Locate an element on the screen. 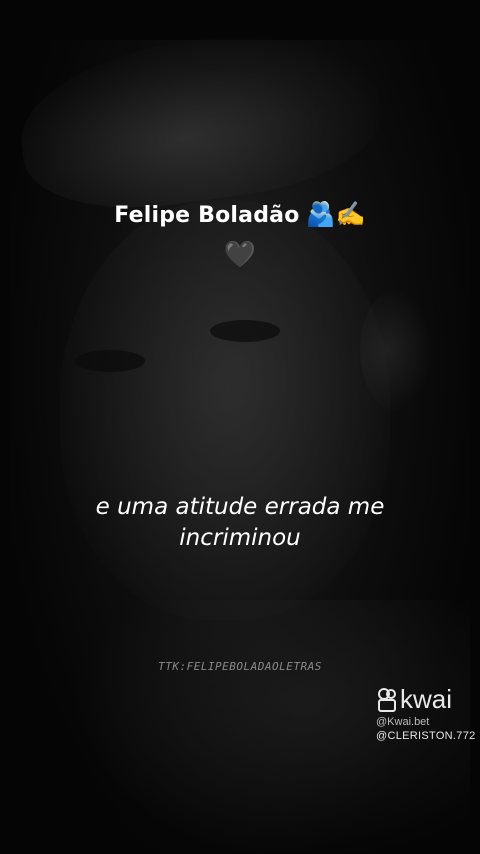  kwai-watermark: kwai @Kwai.bet @CLERISTON.772 is located at coordinates (426, 713).